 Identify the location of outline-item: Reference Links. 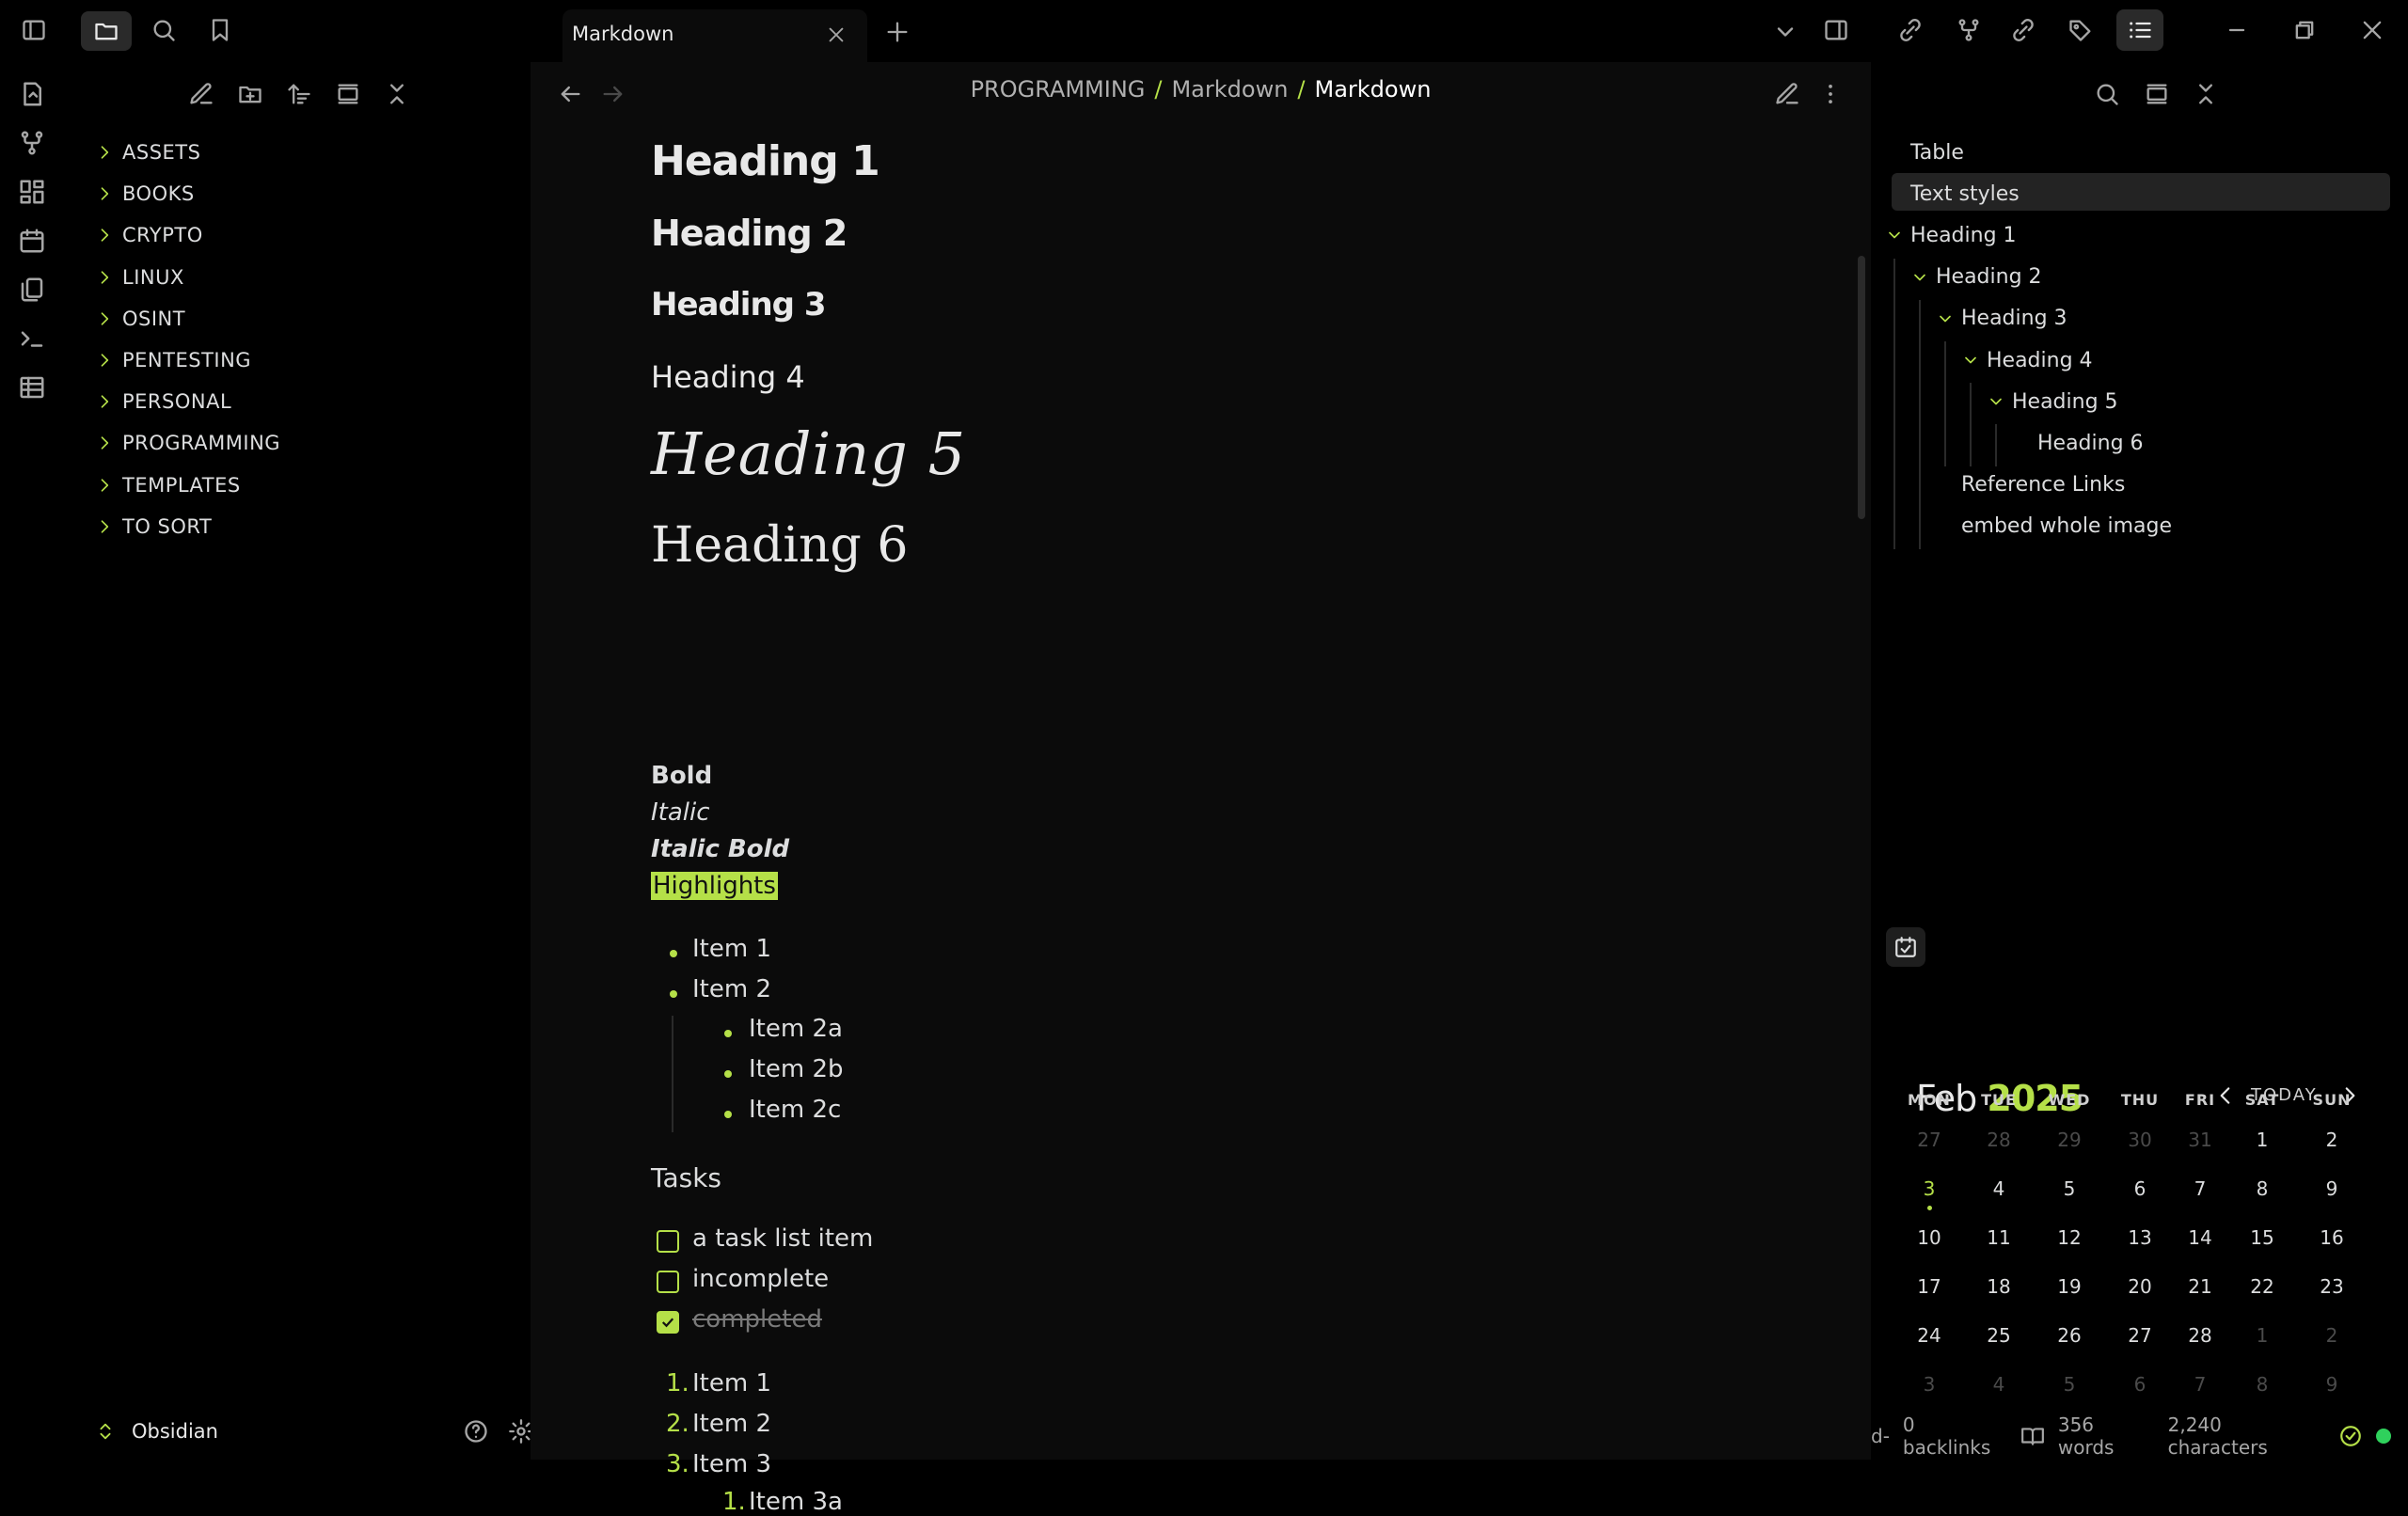
(2043, 485).